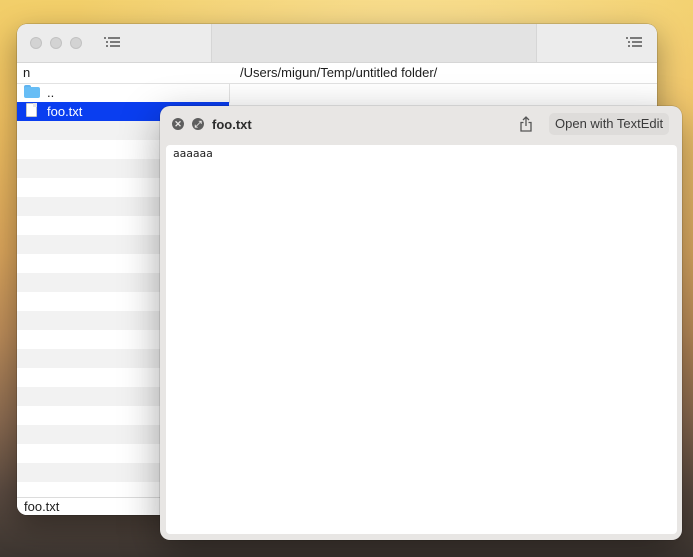 The image size is (693, 557). What do you see at coordinates (526, 124) in the screenshot?
I see `share-icon` at bounding box center [526, 124].